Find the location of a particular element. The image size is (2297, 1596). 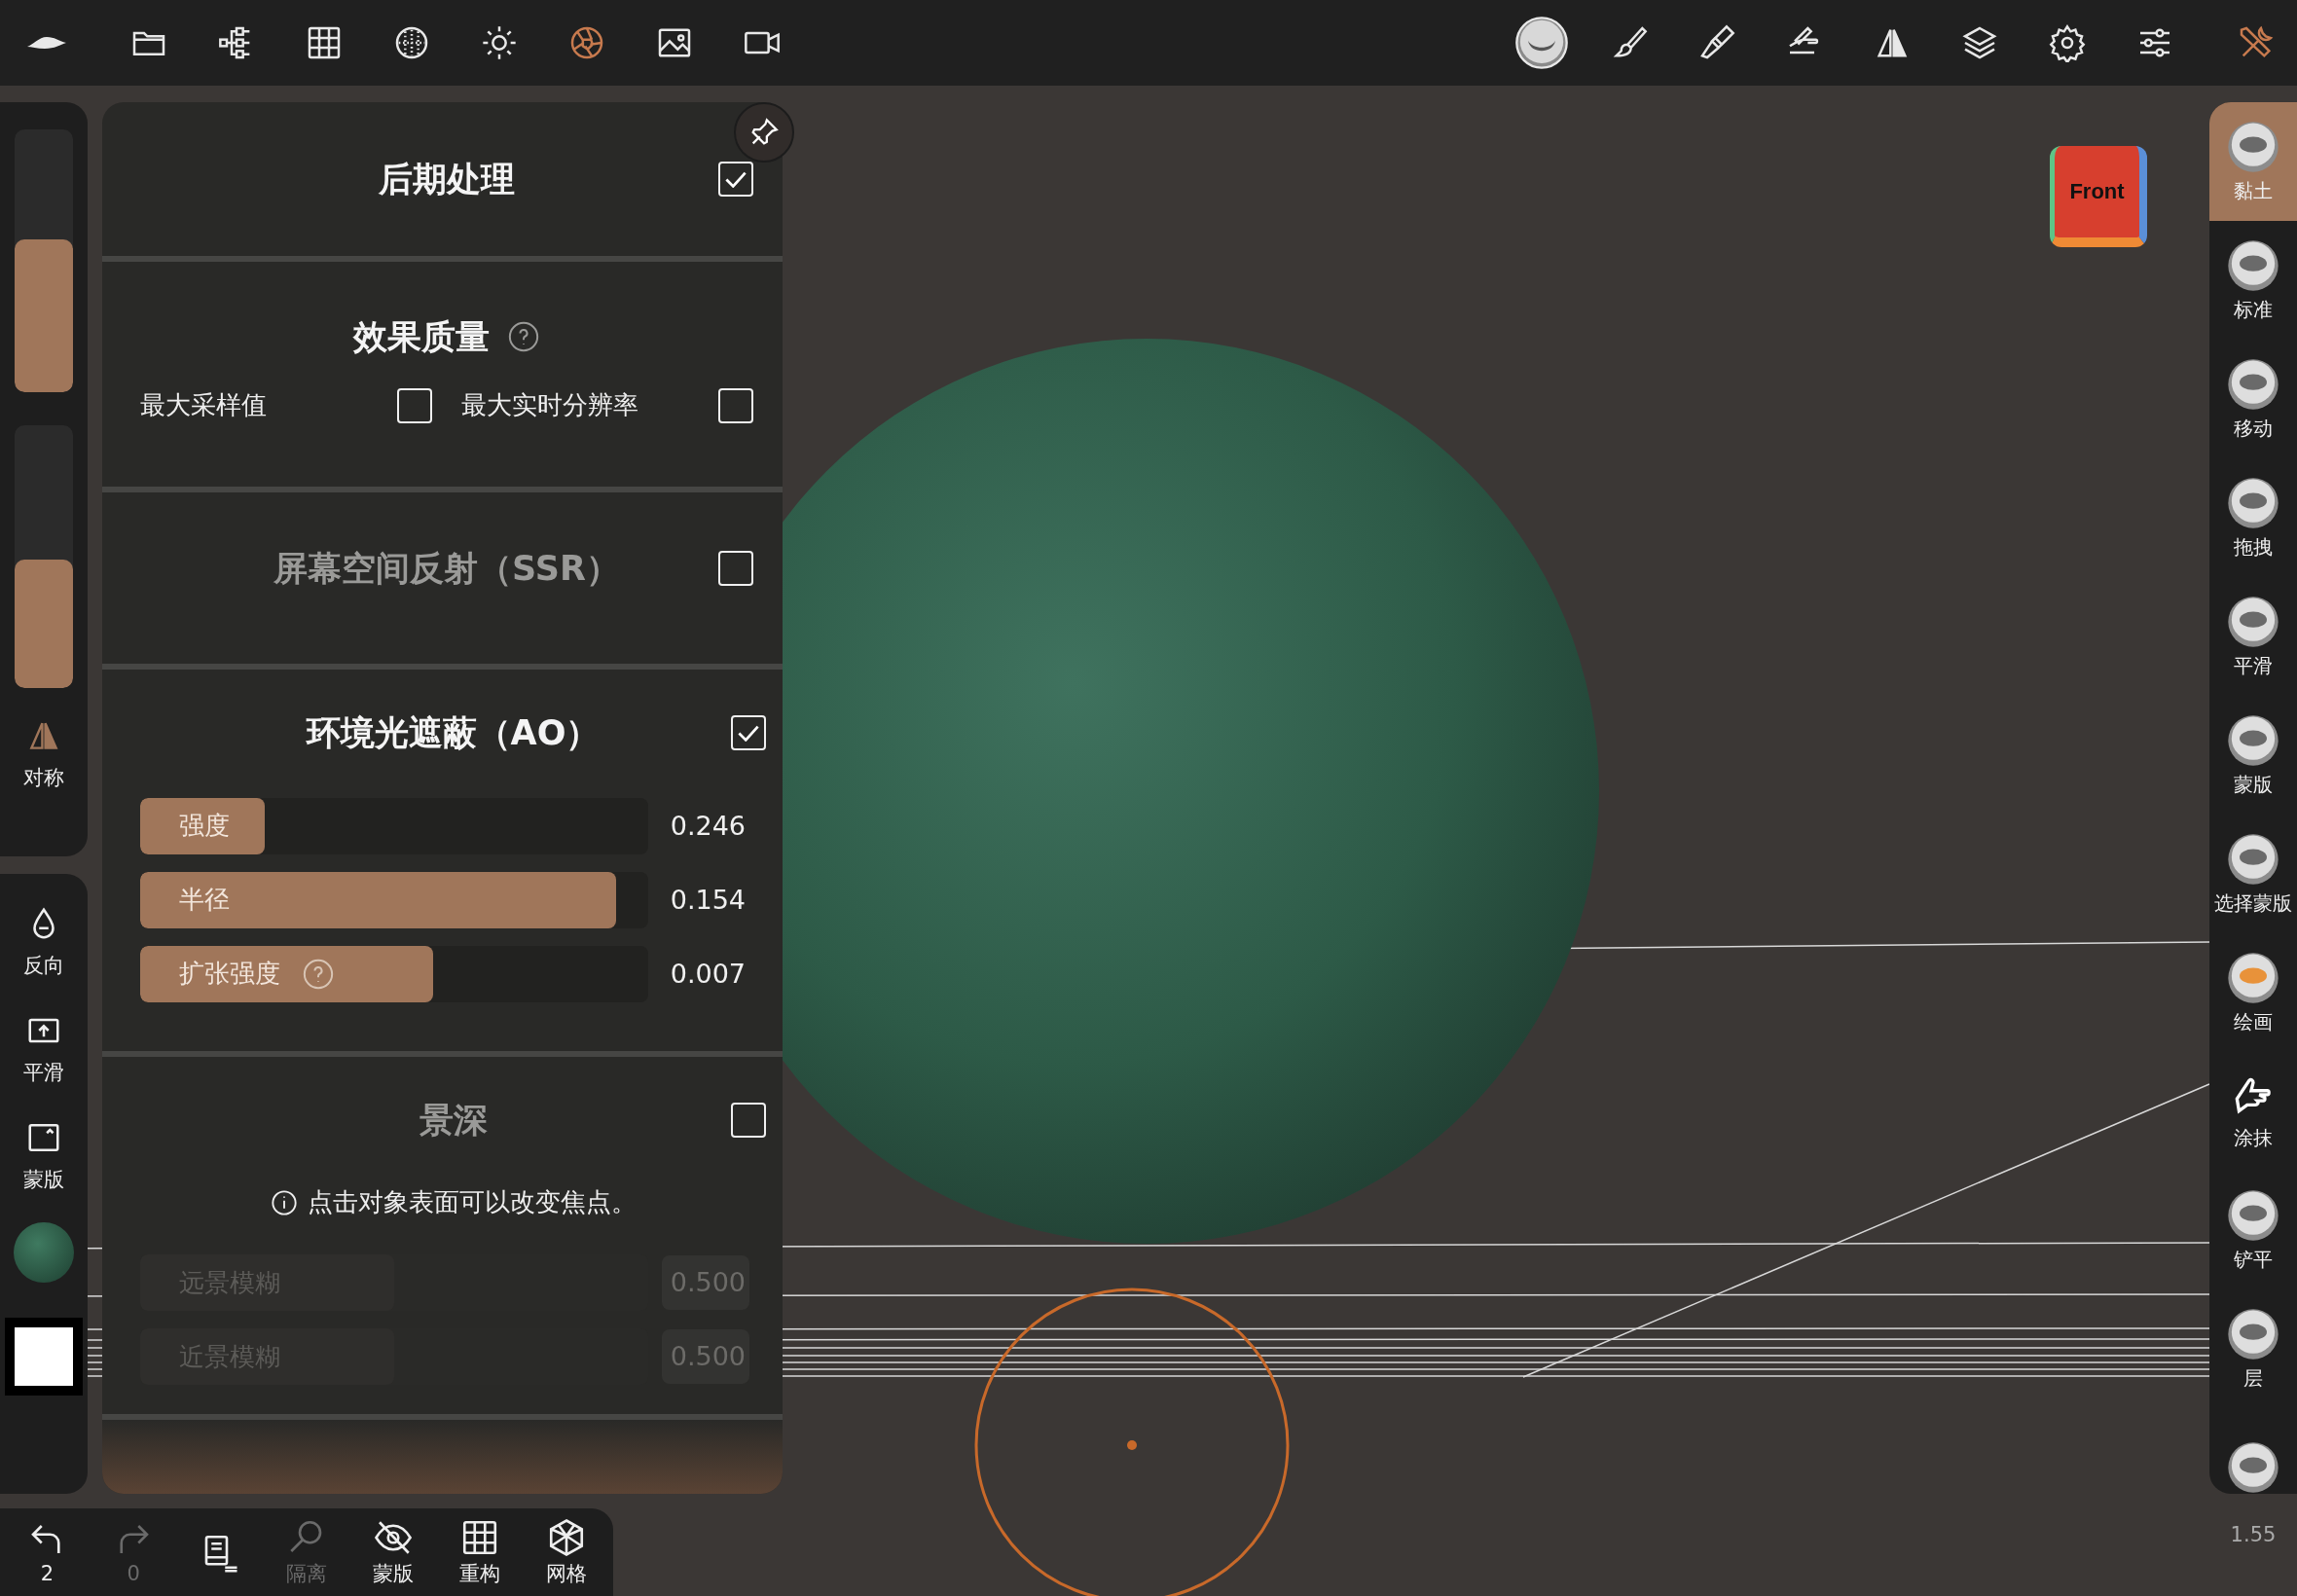

brush-tool: 蒙版 is located at coordinates (2253, 755).